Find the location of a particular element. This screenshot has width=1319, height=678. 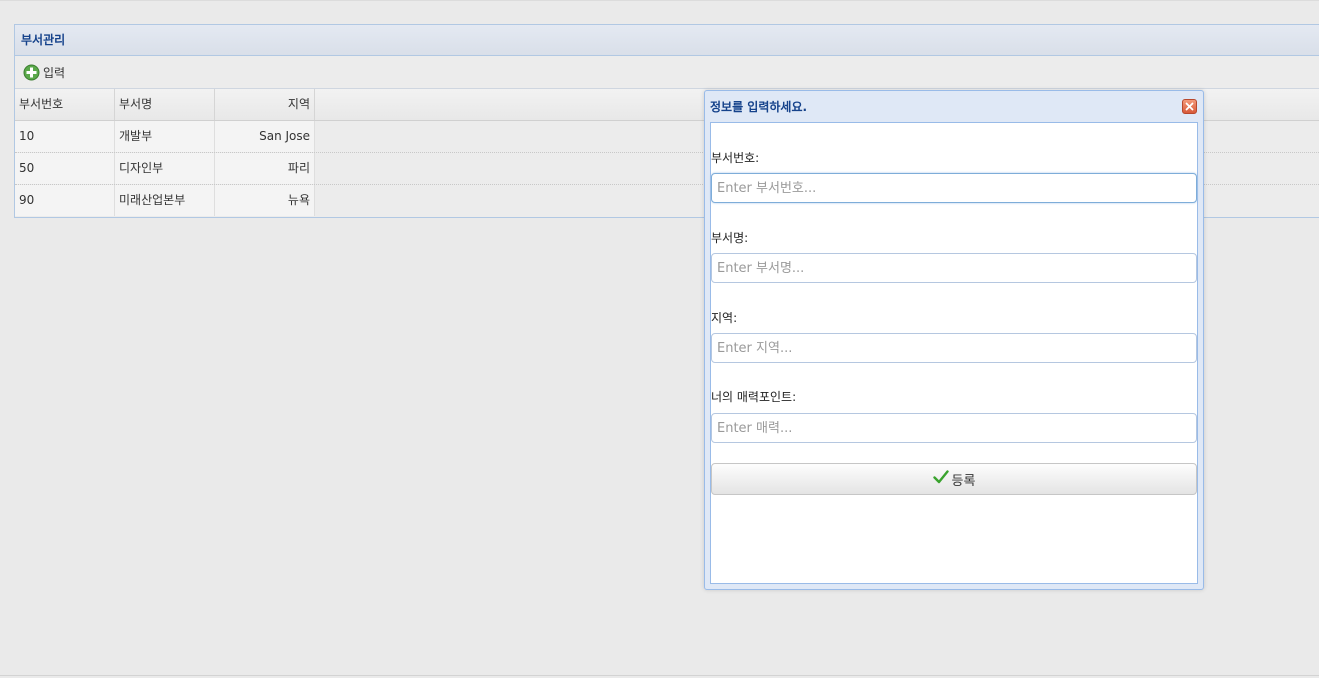

loc-label: 지역: is located at coordinates (724, 318).